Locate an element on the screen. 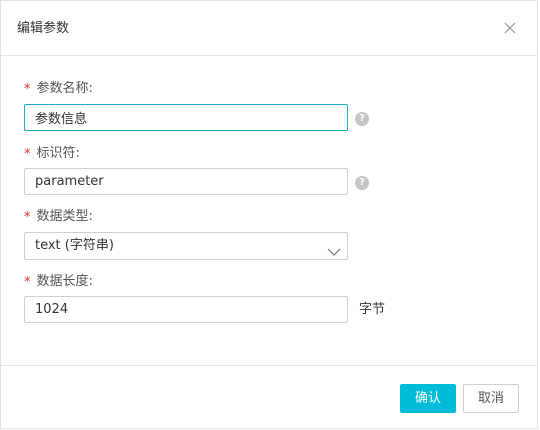 This screenshot has height=430, width=540. identifier-label: * 标识符: is located at coordinates (52, 154).